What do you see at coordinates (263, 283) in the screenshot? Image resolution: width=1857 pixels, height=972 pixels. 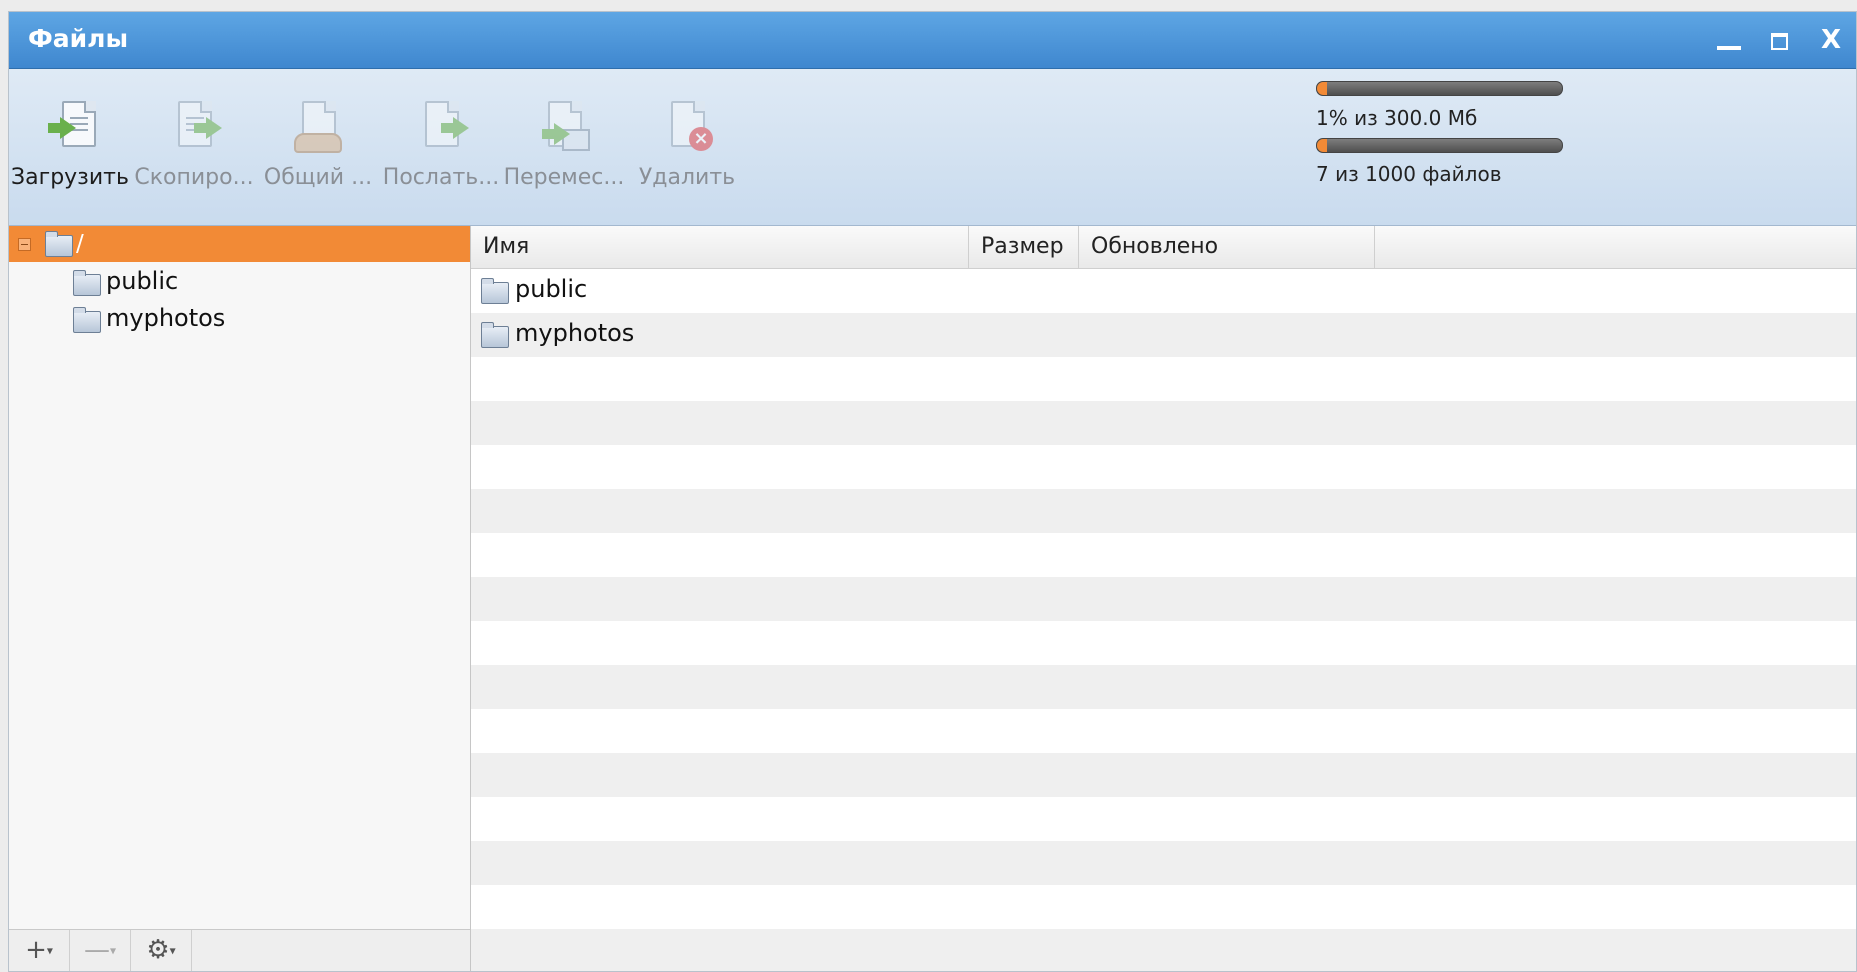 I see `tree-item-public: public` at bounding box center [263, 283].